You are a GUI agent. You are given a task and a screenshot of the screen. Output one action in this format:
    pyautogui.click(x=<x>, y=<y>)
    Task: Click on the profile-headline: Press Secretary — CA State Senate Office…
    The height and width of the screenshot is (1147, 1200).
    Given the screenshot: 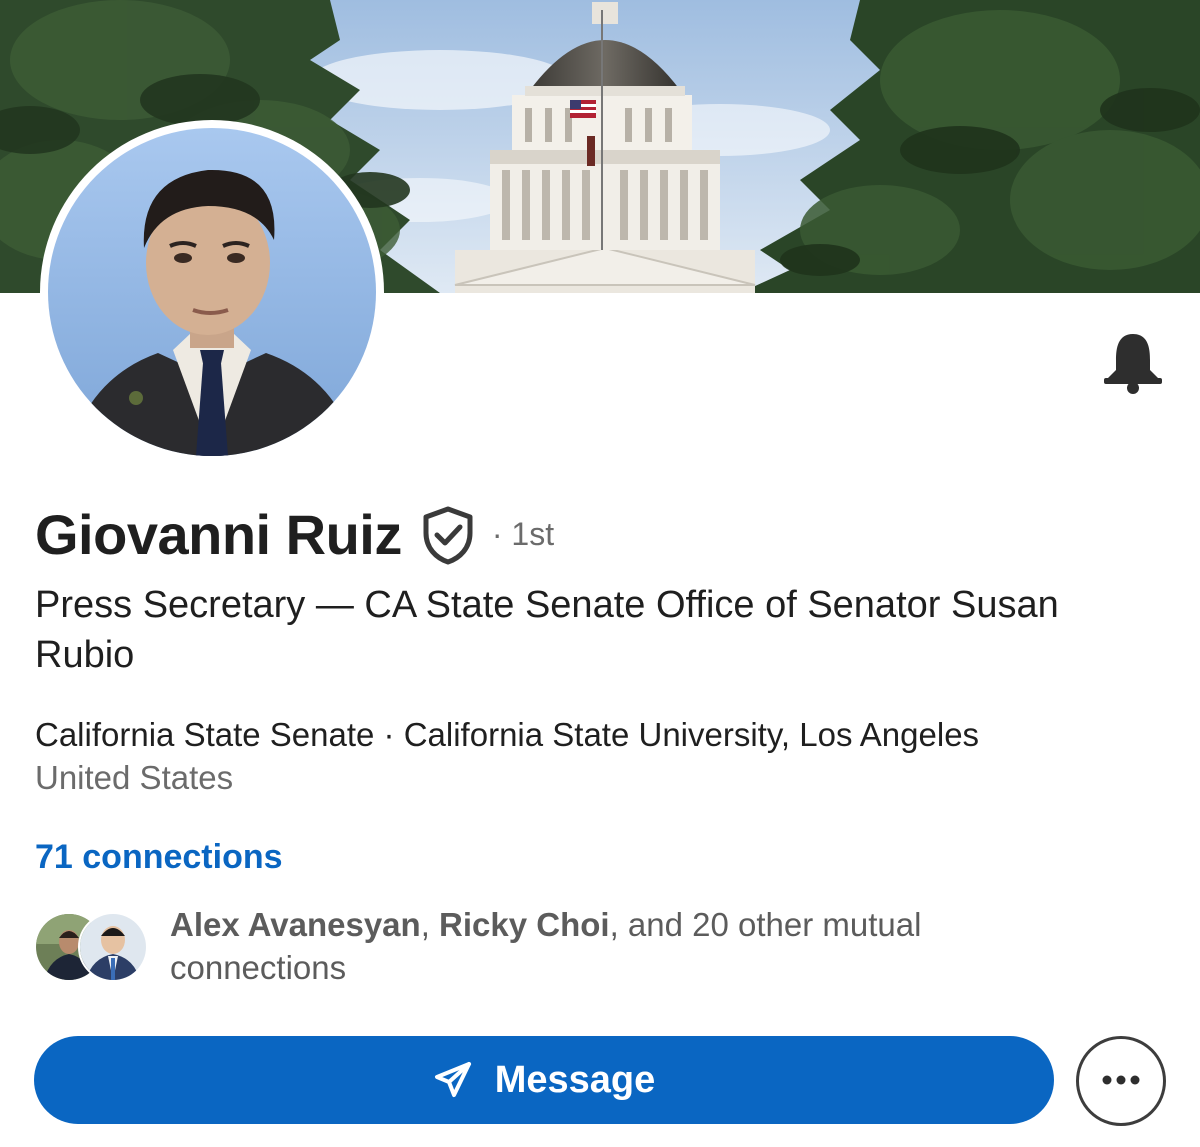 What is the action you would take?
    pyautogui.click(x=547, y=630)
    